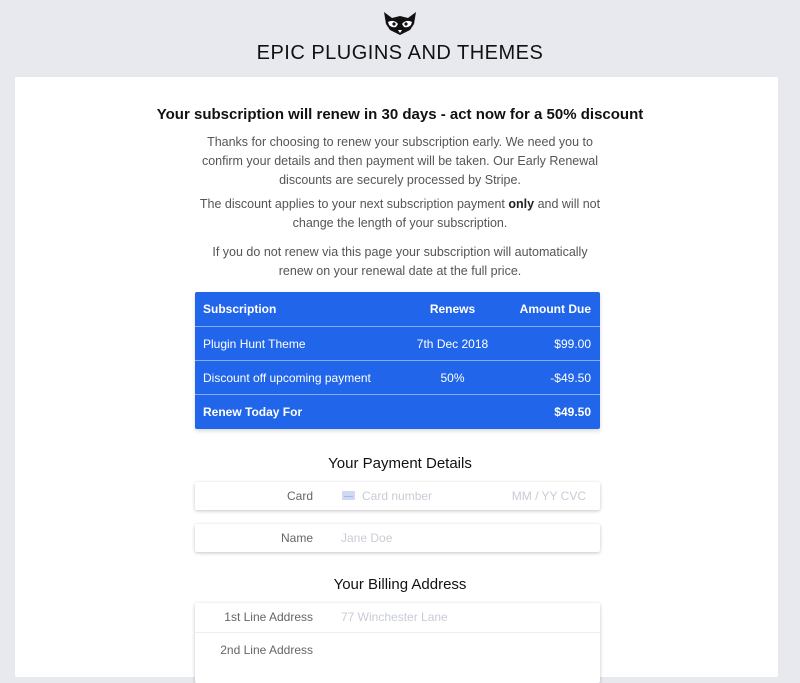 The image size is (800, 683). What do you see at coordinates (397, 309) in the screenshot?
I see `table-header-row: Subscription Renews Amount Due` at bounding box center [397, 309].